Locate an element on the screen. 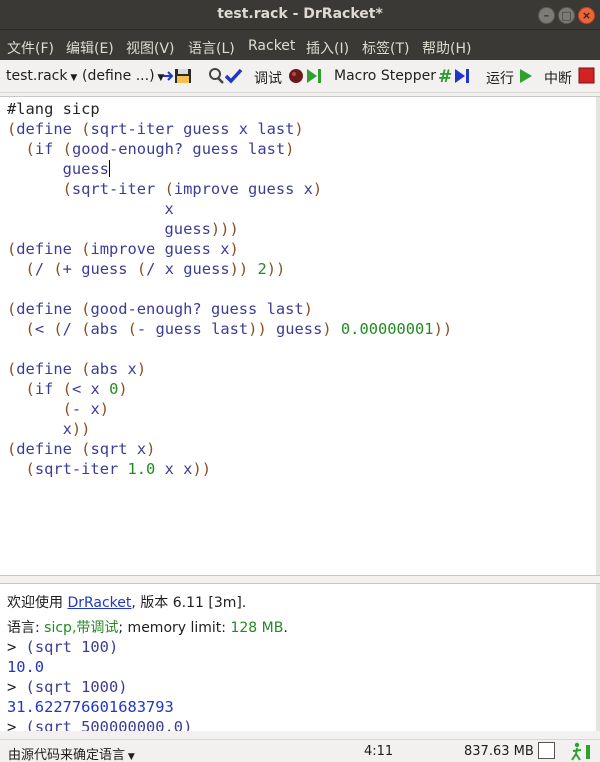 The width and height of the screenshot is (600, 762). language-prefix: 语言: is located at coordinates (26, 628).